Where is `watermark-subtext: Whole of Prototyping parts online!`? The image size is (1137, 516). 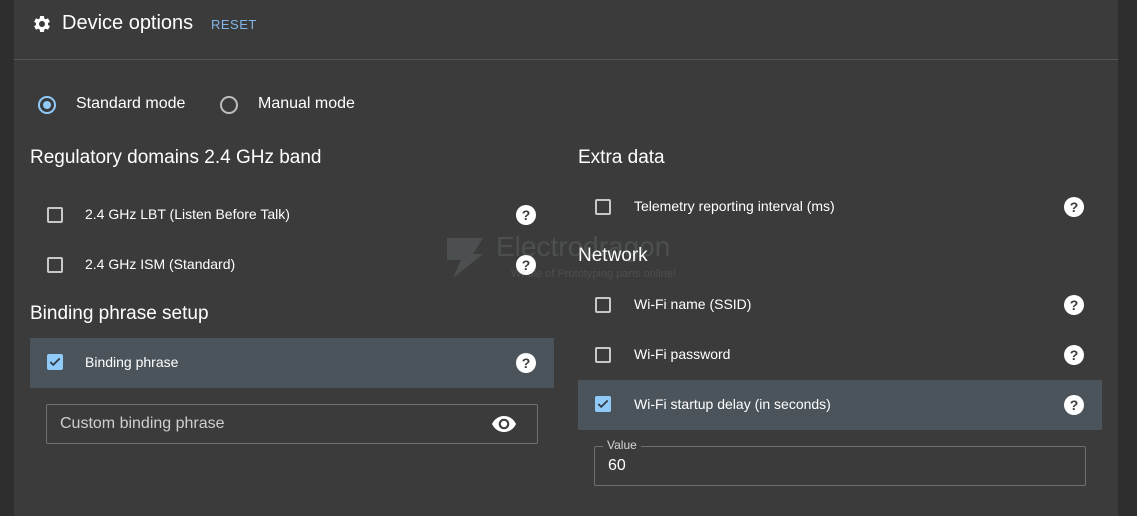 watermark-subtext: Whole of Prototyping parts online! is located at coordinates (594, 274).